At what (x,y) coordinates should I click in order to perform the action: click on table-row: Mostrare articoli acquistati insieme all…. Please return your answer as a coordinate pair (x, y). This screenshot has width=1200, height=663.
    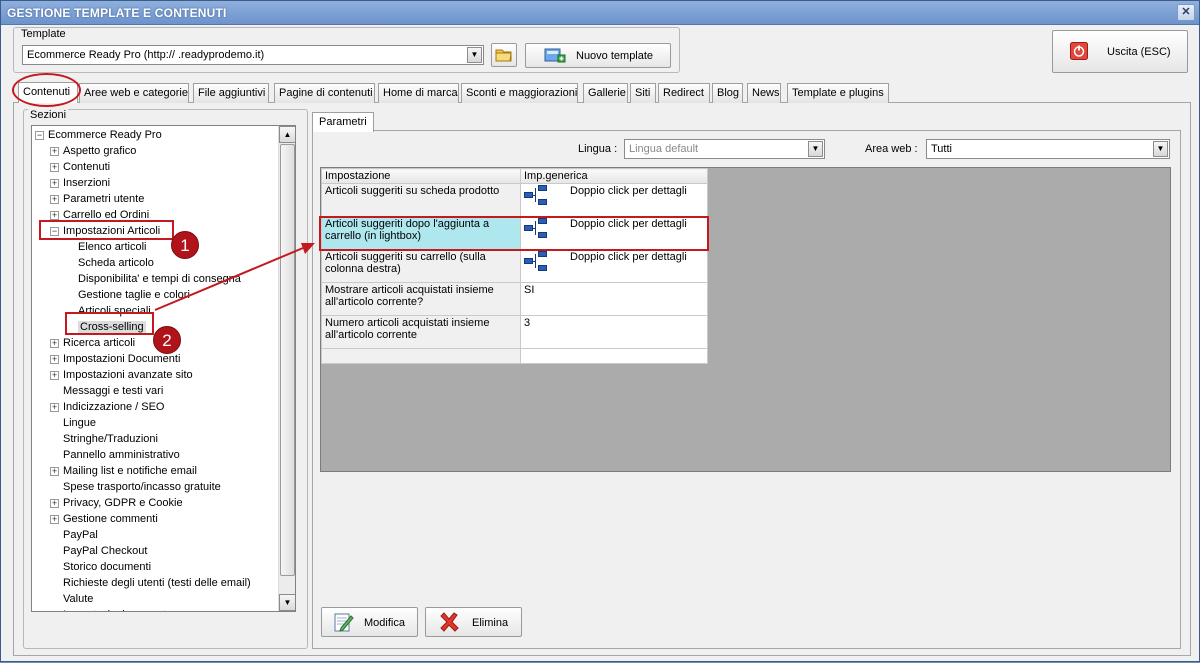
    Looking at the image, I should click on (514, 299).